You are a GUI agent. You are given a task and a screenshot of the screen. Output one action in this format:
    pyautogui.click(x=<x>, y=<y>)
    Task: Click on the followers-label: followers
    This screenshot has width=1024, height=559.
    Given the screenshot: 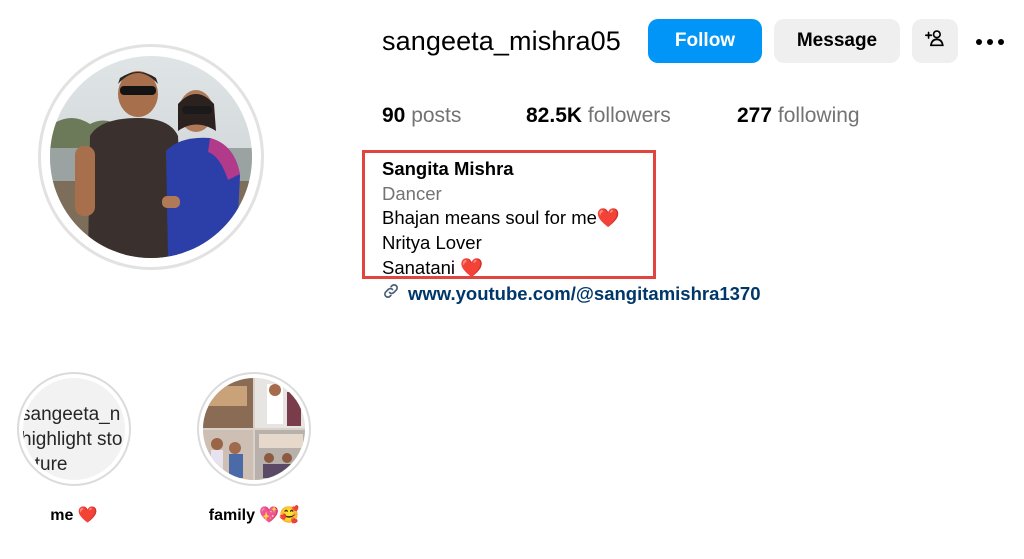 What is the action you would take?
    pyautogui.click(x=629, y=115)
    